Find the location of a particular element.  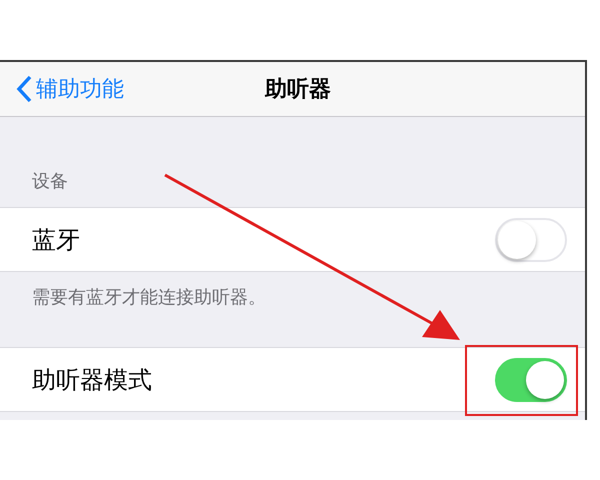

page-title: 助听器 is located at coordinates (298, 90).